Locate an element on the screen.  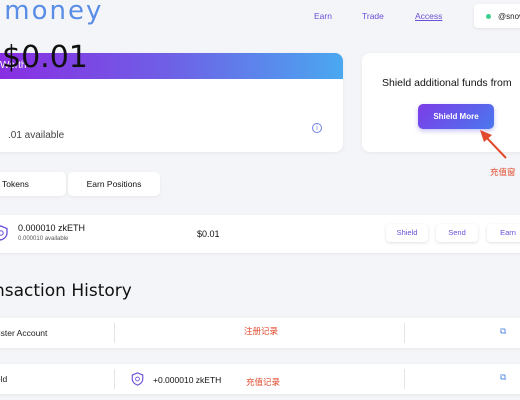
token-usd-value: $0.01 is located at coordinates (208, 234).